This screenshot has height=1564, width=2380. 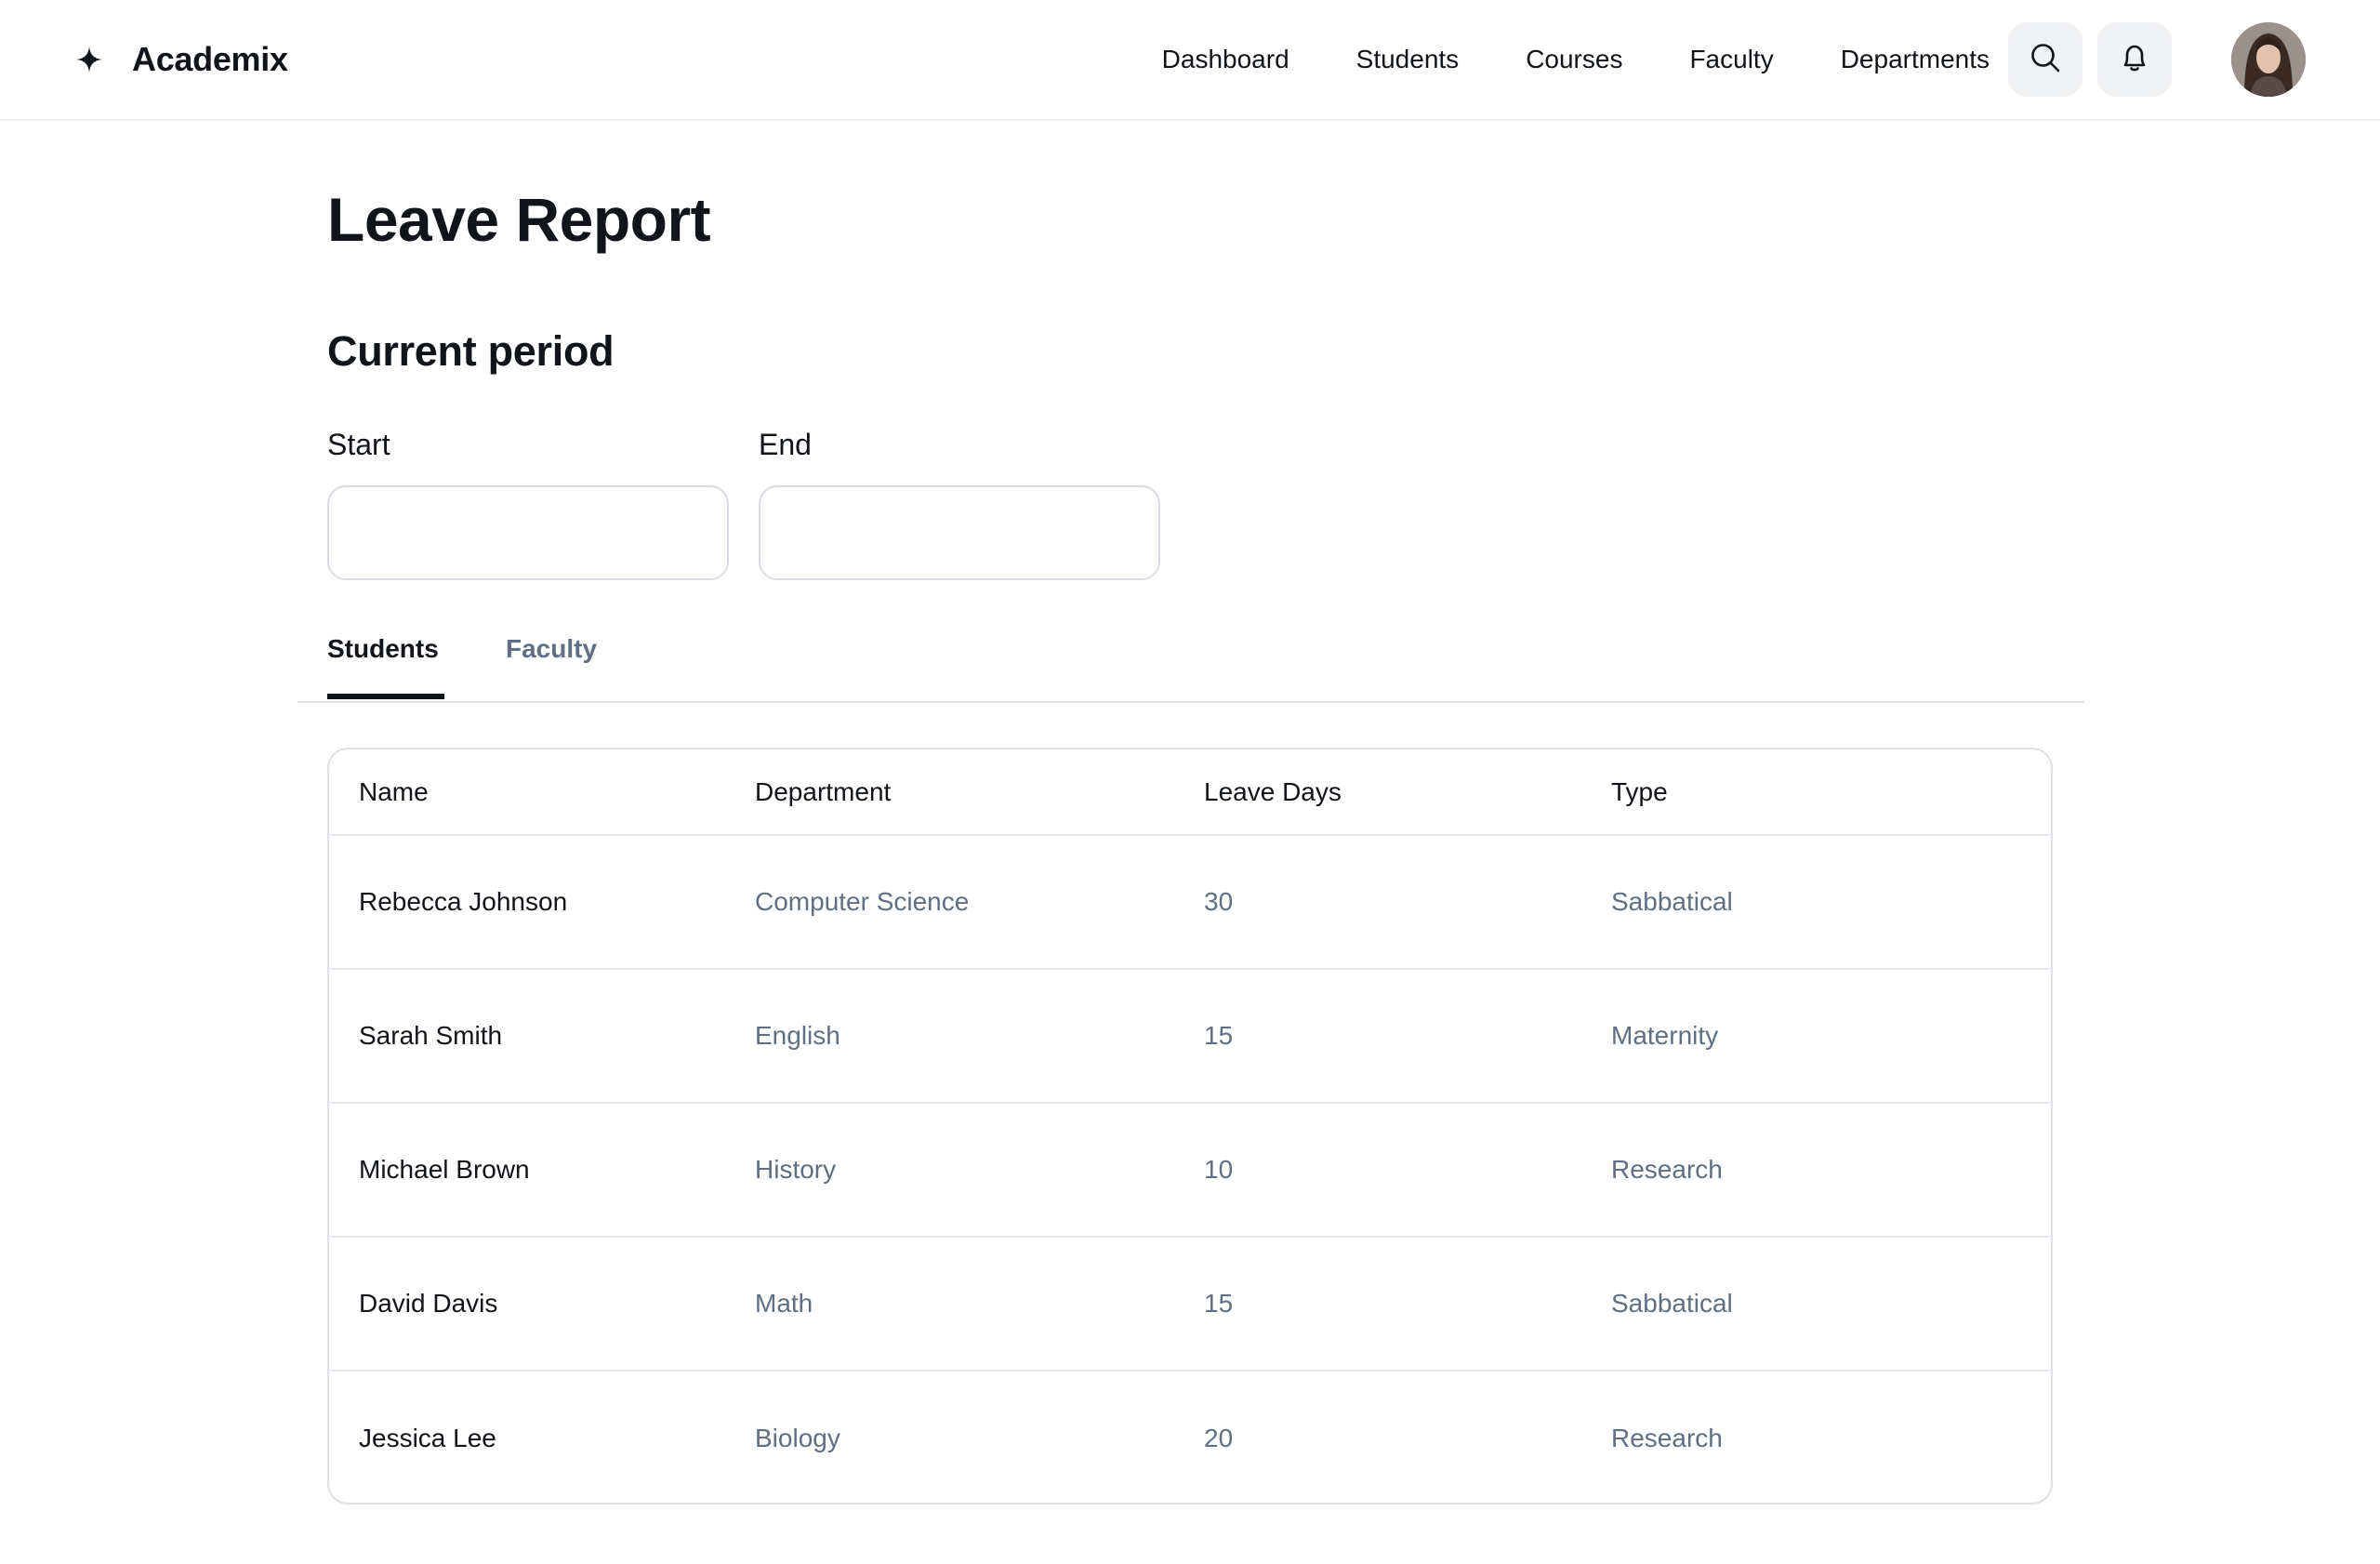 What do you see at coordinates (551, 649) in the screenshot?
I see `tab-faculty: Faculty` at bounding box center [551, 649].